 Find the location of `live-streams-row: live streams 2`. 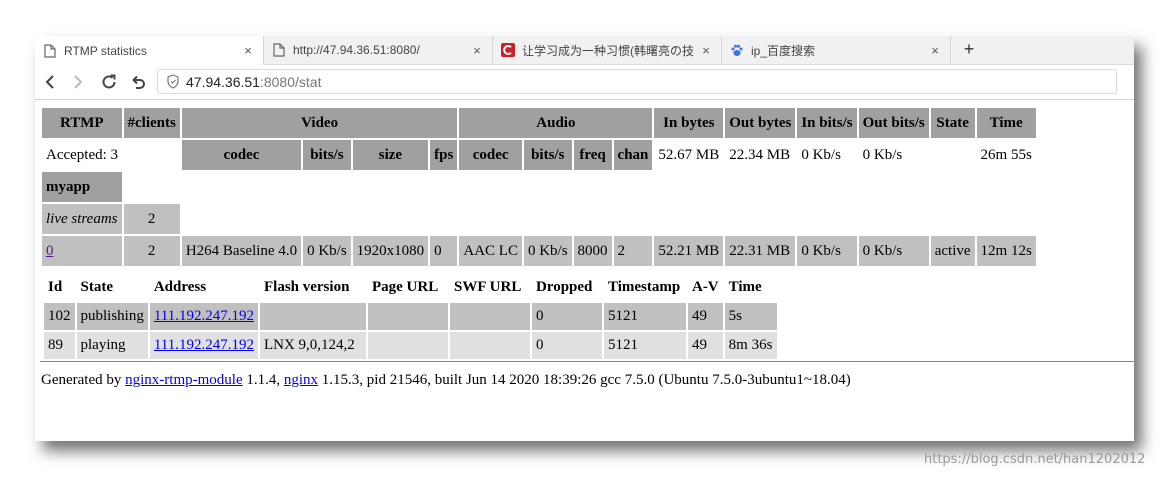

live-streams-row: live streams 2 is located at coordinates (539, 219).